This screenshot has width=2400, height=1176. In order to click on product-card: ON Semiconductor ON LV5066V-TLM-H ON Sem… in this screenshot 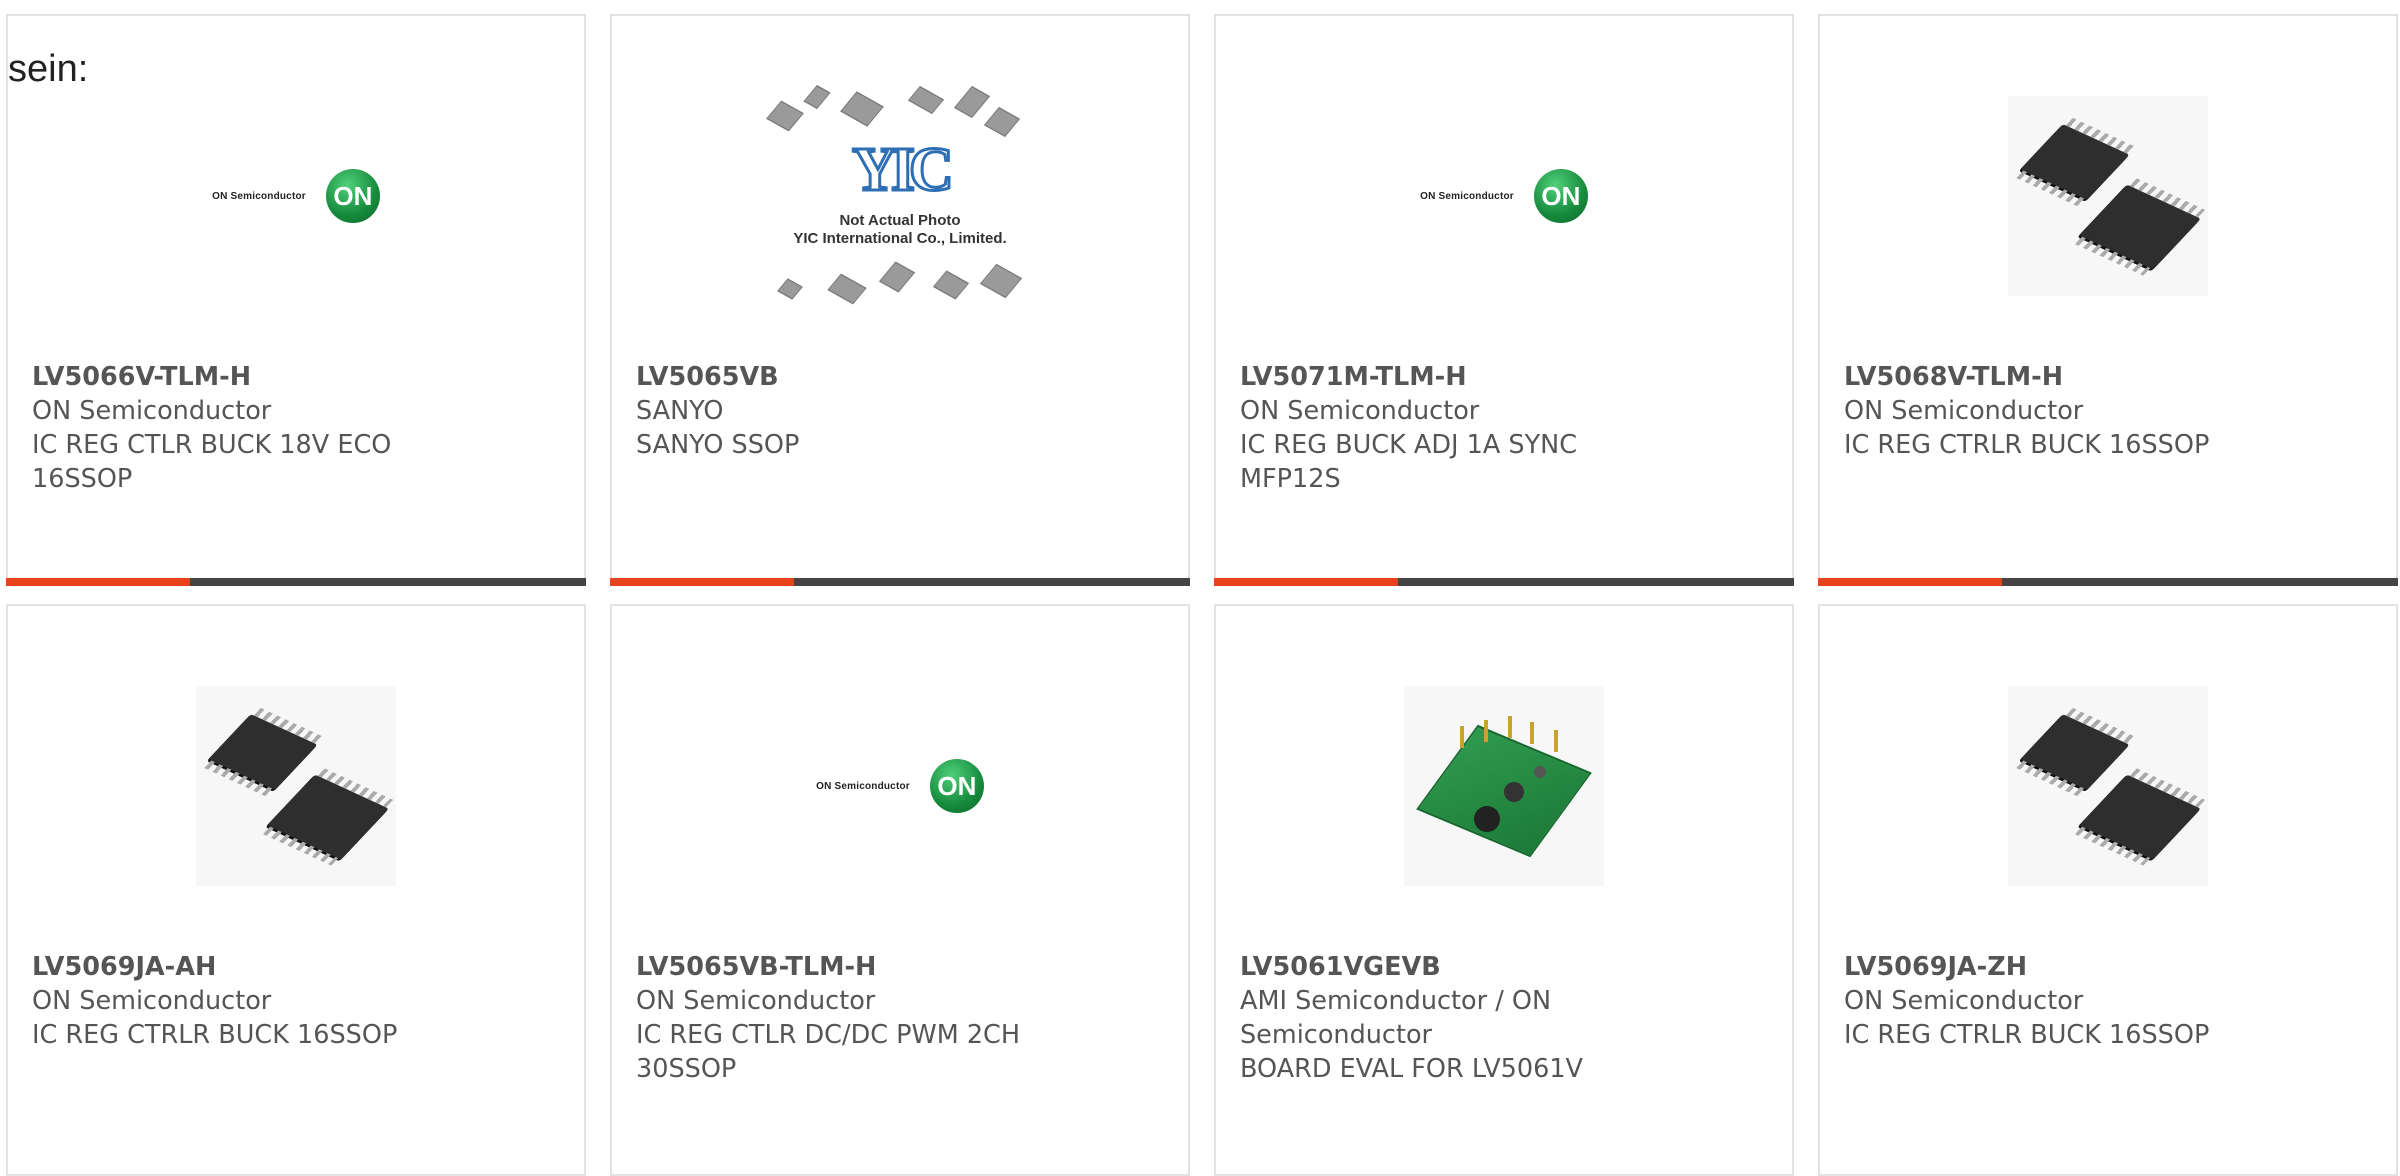, I will do `click(296, 300)`.